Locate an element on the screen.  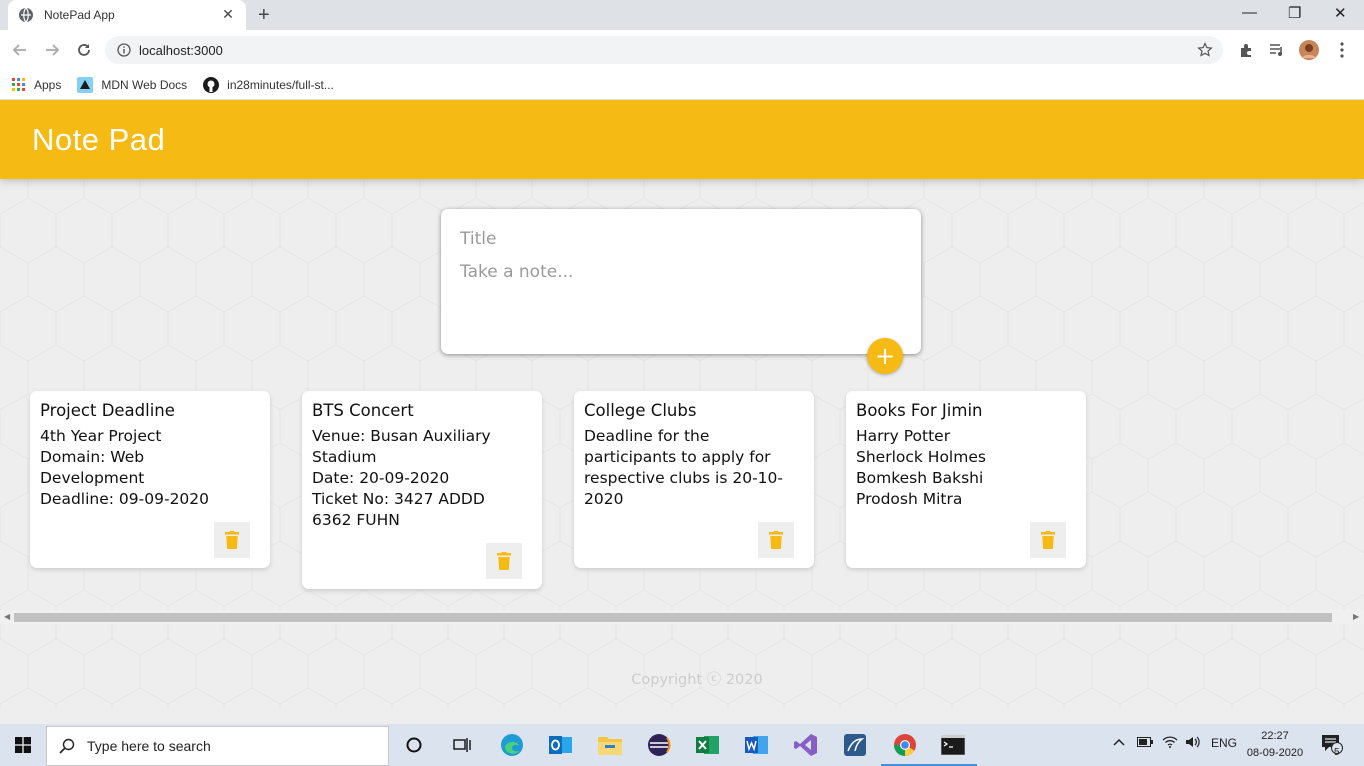
start-button is located at coordinates (23, 745).